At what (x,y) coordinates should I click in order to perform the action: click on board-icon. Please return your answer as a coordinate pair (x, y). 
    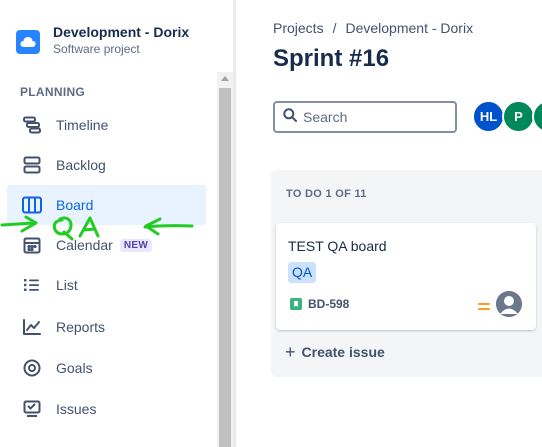
    Looking at the image, I should click on (32, 205).